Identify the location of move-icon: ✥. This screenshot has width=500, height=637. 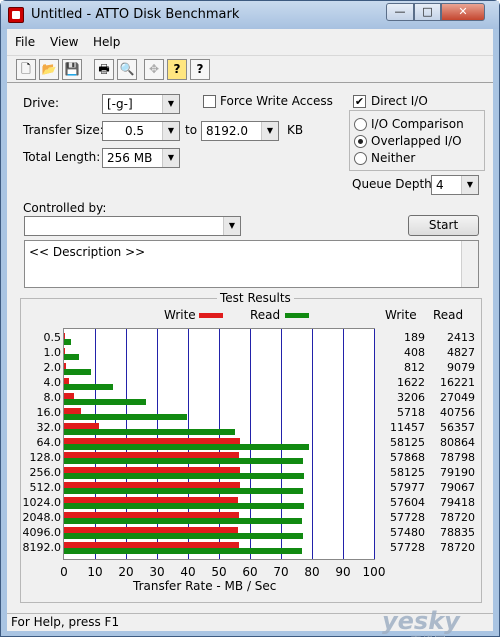
(154, 69).